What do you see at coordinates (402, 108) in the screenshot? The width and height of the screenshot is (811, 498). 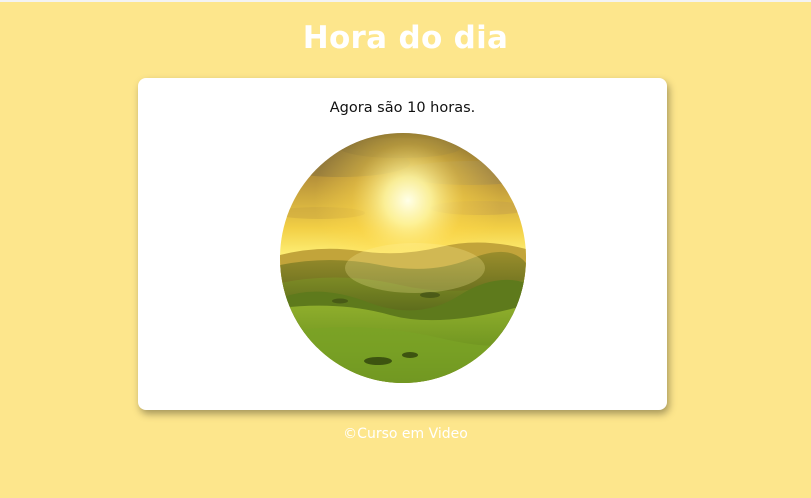 I see `time-message: Agora são 10 horas.` at bounding box center [402, 108].